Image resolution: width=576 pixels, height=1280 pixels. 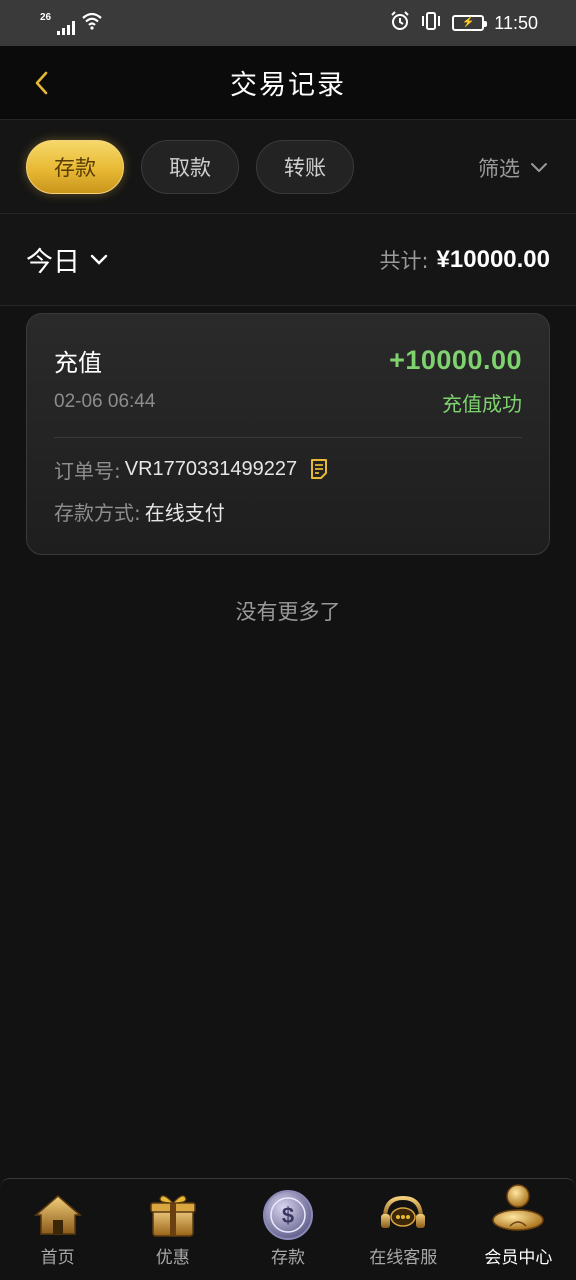 I want to click on page-title: 交易记录, so click(x=288, y=85).